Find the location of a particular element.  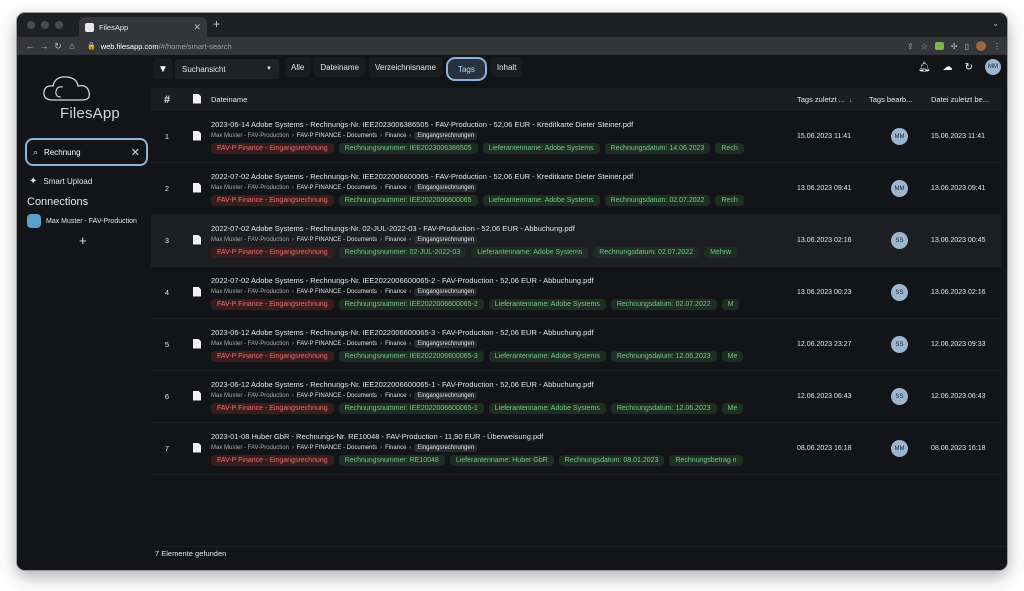

tag-chip: Rechnungsdatum: 12.06.2023 is located at coordinates (663, 408).